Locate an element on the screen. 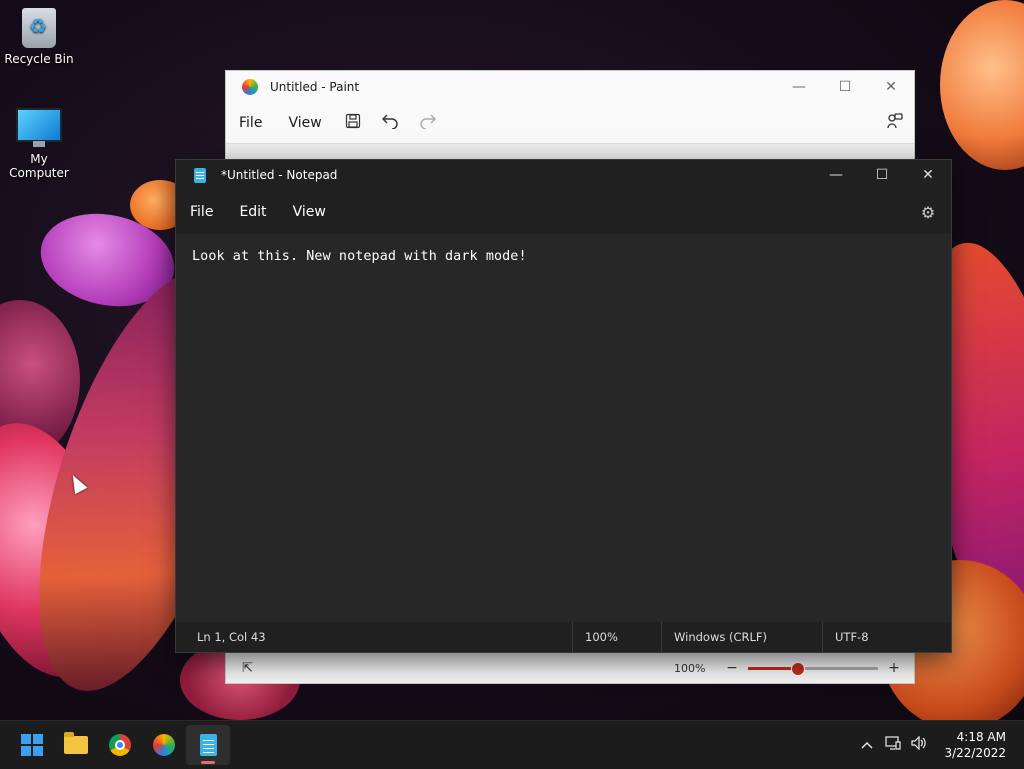 The width and height of the screenshot is (1024, 769). zoom-level: 100% is located at coordinates (616, 637).